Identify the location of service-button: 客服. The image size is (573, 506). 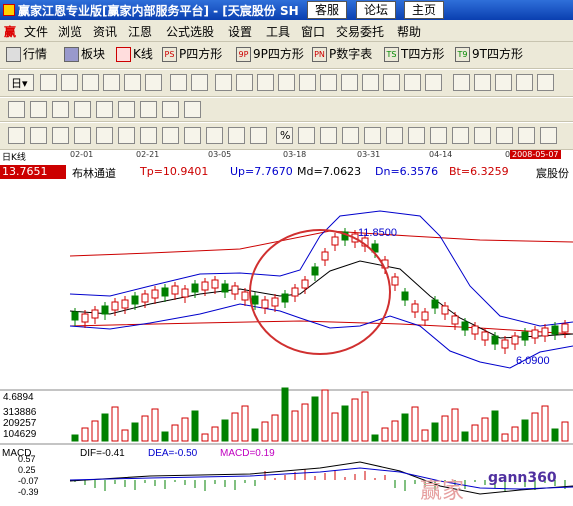
(327, 10).